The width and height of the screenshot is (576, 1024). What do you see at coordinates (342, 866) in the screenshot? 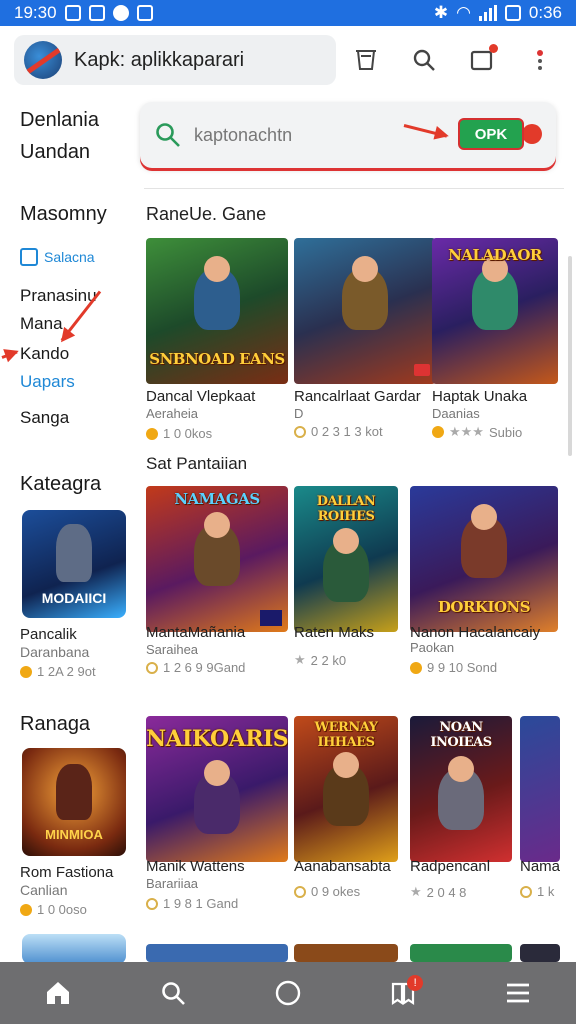
I see `game-name: Aanabansabta` at bounding box center [342, 866].